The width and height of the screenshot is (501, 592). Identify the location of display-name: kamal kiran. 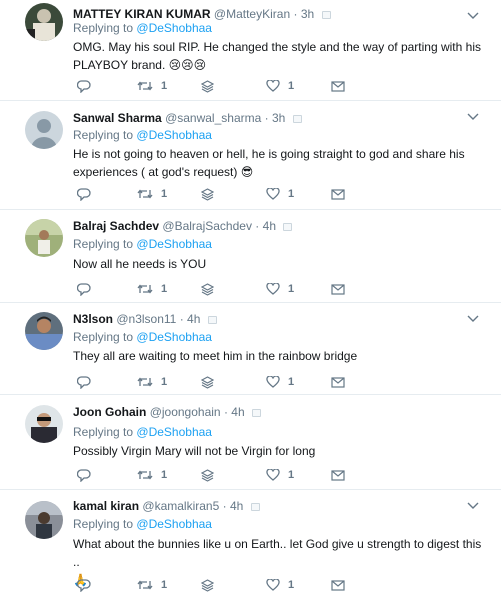
(106, 506).